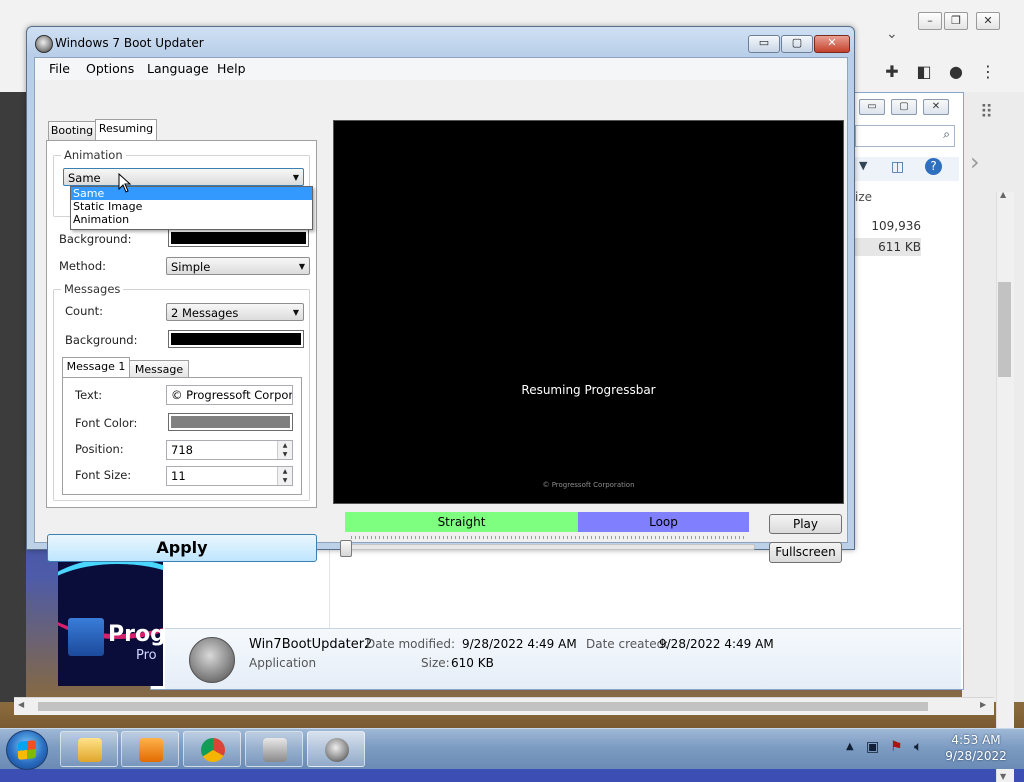 The image size is (1024, 782). Describe the element at coordinates (888, 234) in the screenshot. I see `file-size-cell: 109,936 KB` at that location.